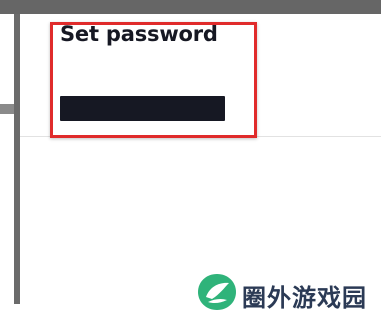 This screenshot has height=317, width=381. Describe the element at coordinates (7, 109) in the screenshot. I see `left-frame-tick` at that location.